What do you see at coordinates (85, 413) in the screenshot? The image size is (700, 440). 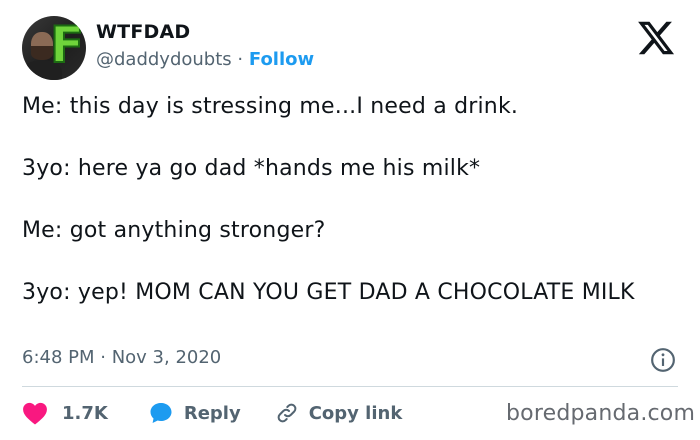 I see `like-count: 1.7K` at bounding box center [85, 413].